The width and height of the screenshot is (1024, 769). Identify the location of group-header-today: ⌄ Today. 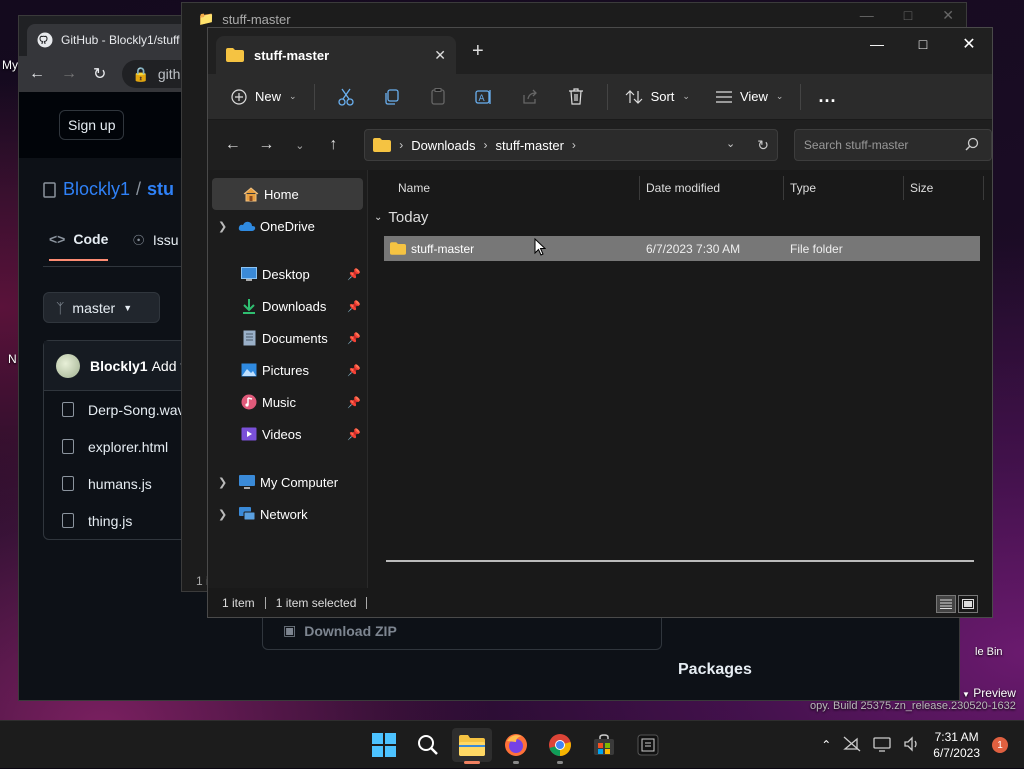
(401, 217).